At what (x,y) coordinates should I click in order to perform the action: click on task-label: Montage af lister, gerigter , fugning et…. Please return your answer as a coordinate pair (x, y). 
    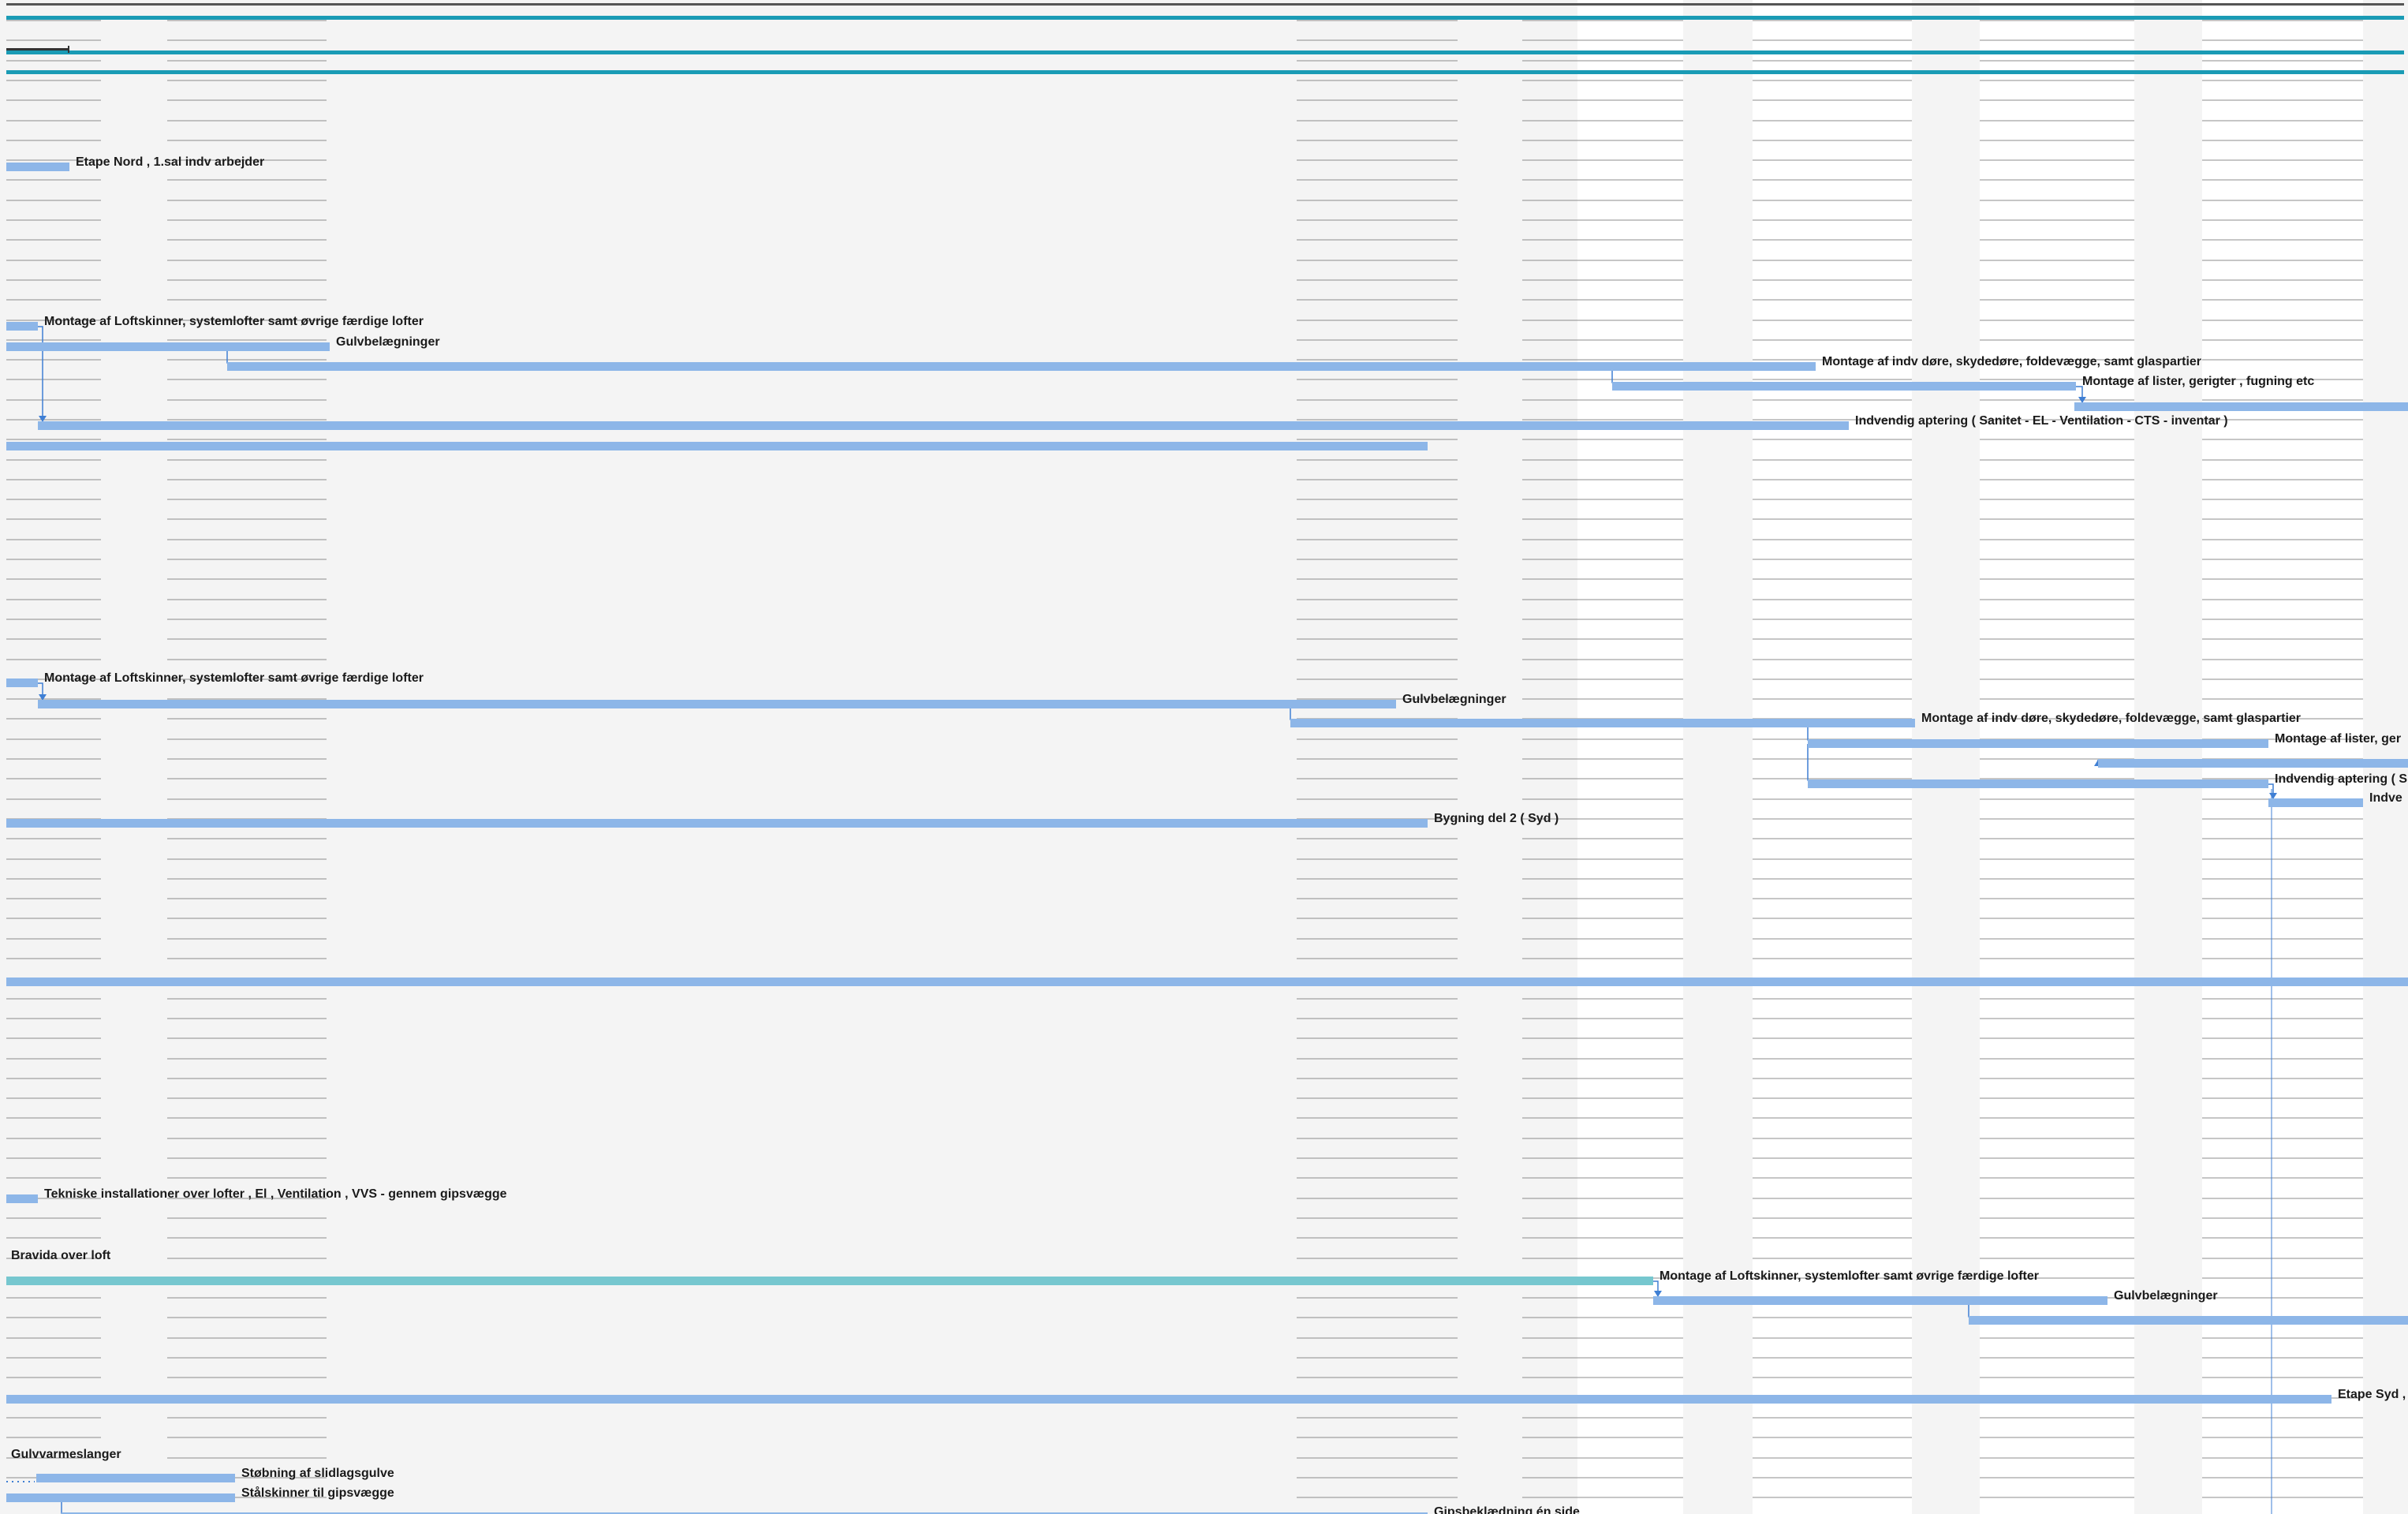
    Looking at the image, I should click on (2198, 382).